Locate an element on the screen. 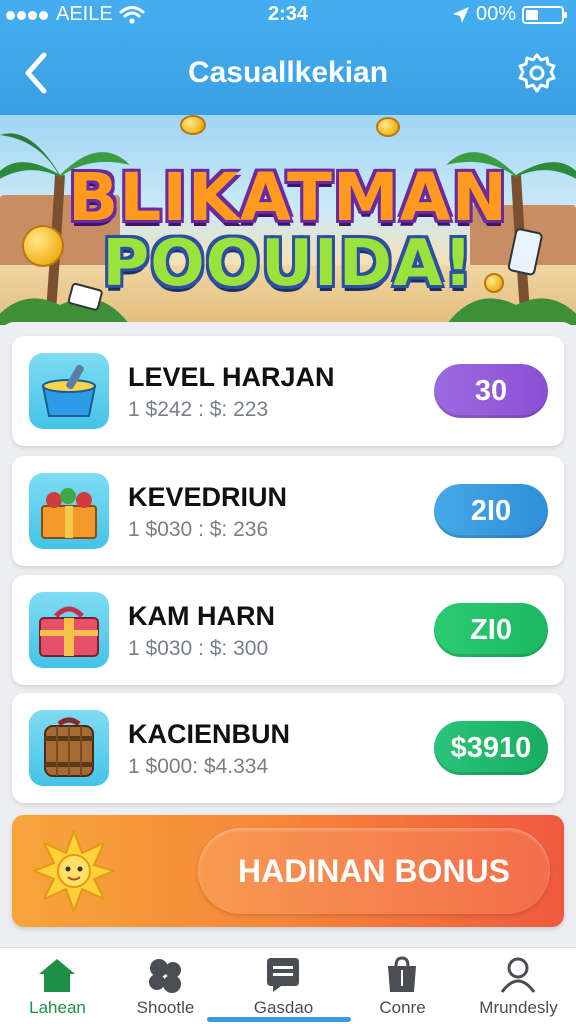 Image resolution: width=576 pixels, height=1024 pixels. item-subtitle: 1 $030 : $: 236 is located at coordinates (198, 529).